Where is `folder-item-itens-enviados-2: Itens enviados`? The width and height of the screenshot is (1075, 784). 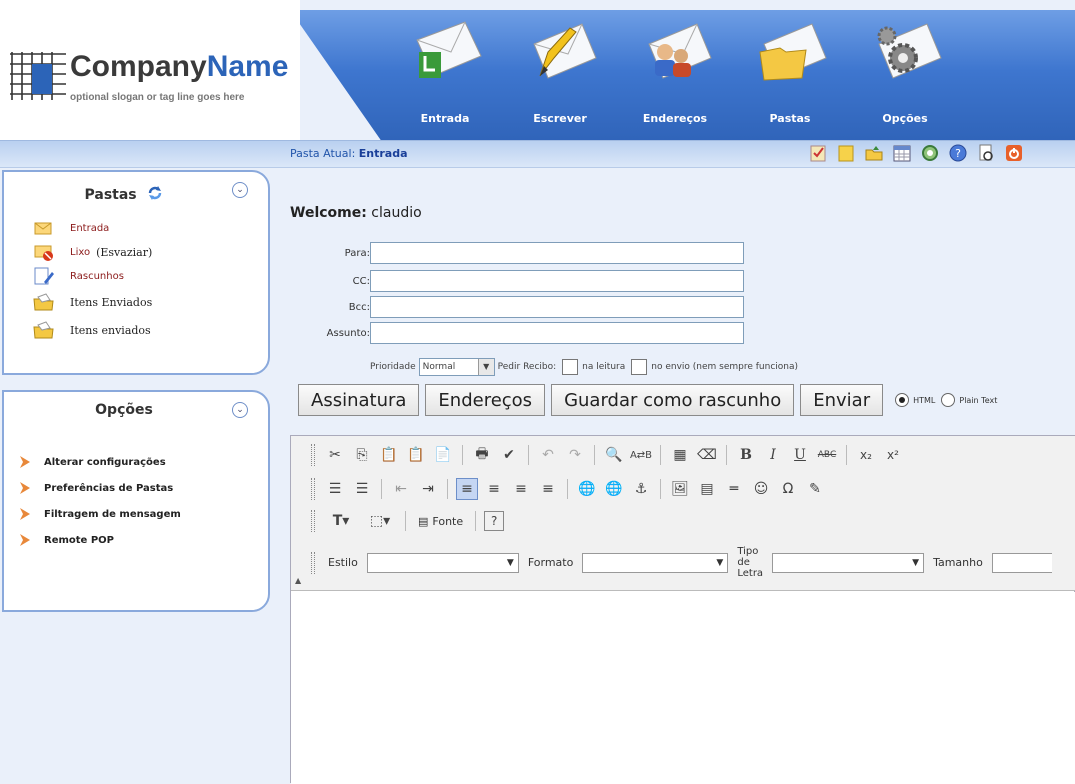 folder-item-itens-enviados-2: Itens enviados is located at coordinates (91, 330).